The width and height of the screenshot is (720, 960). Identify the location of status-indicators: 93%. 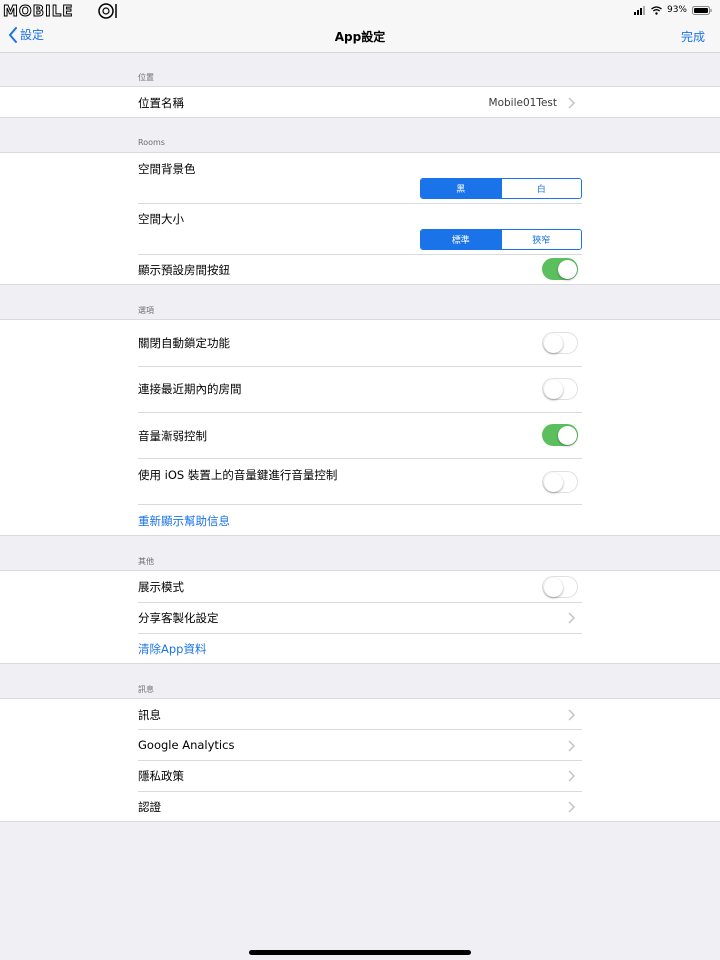
(672, 10).